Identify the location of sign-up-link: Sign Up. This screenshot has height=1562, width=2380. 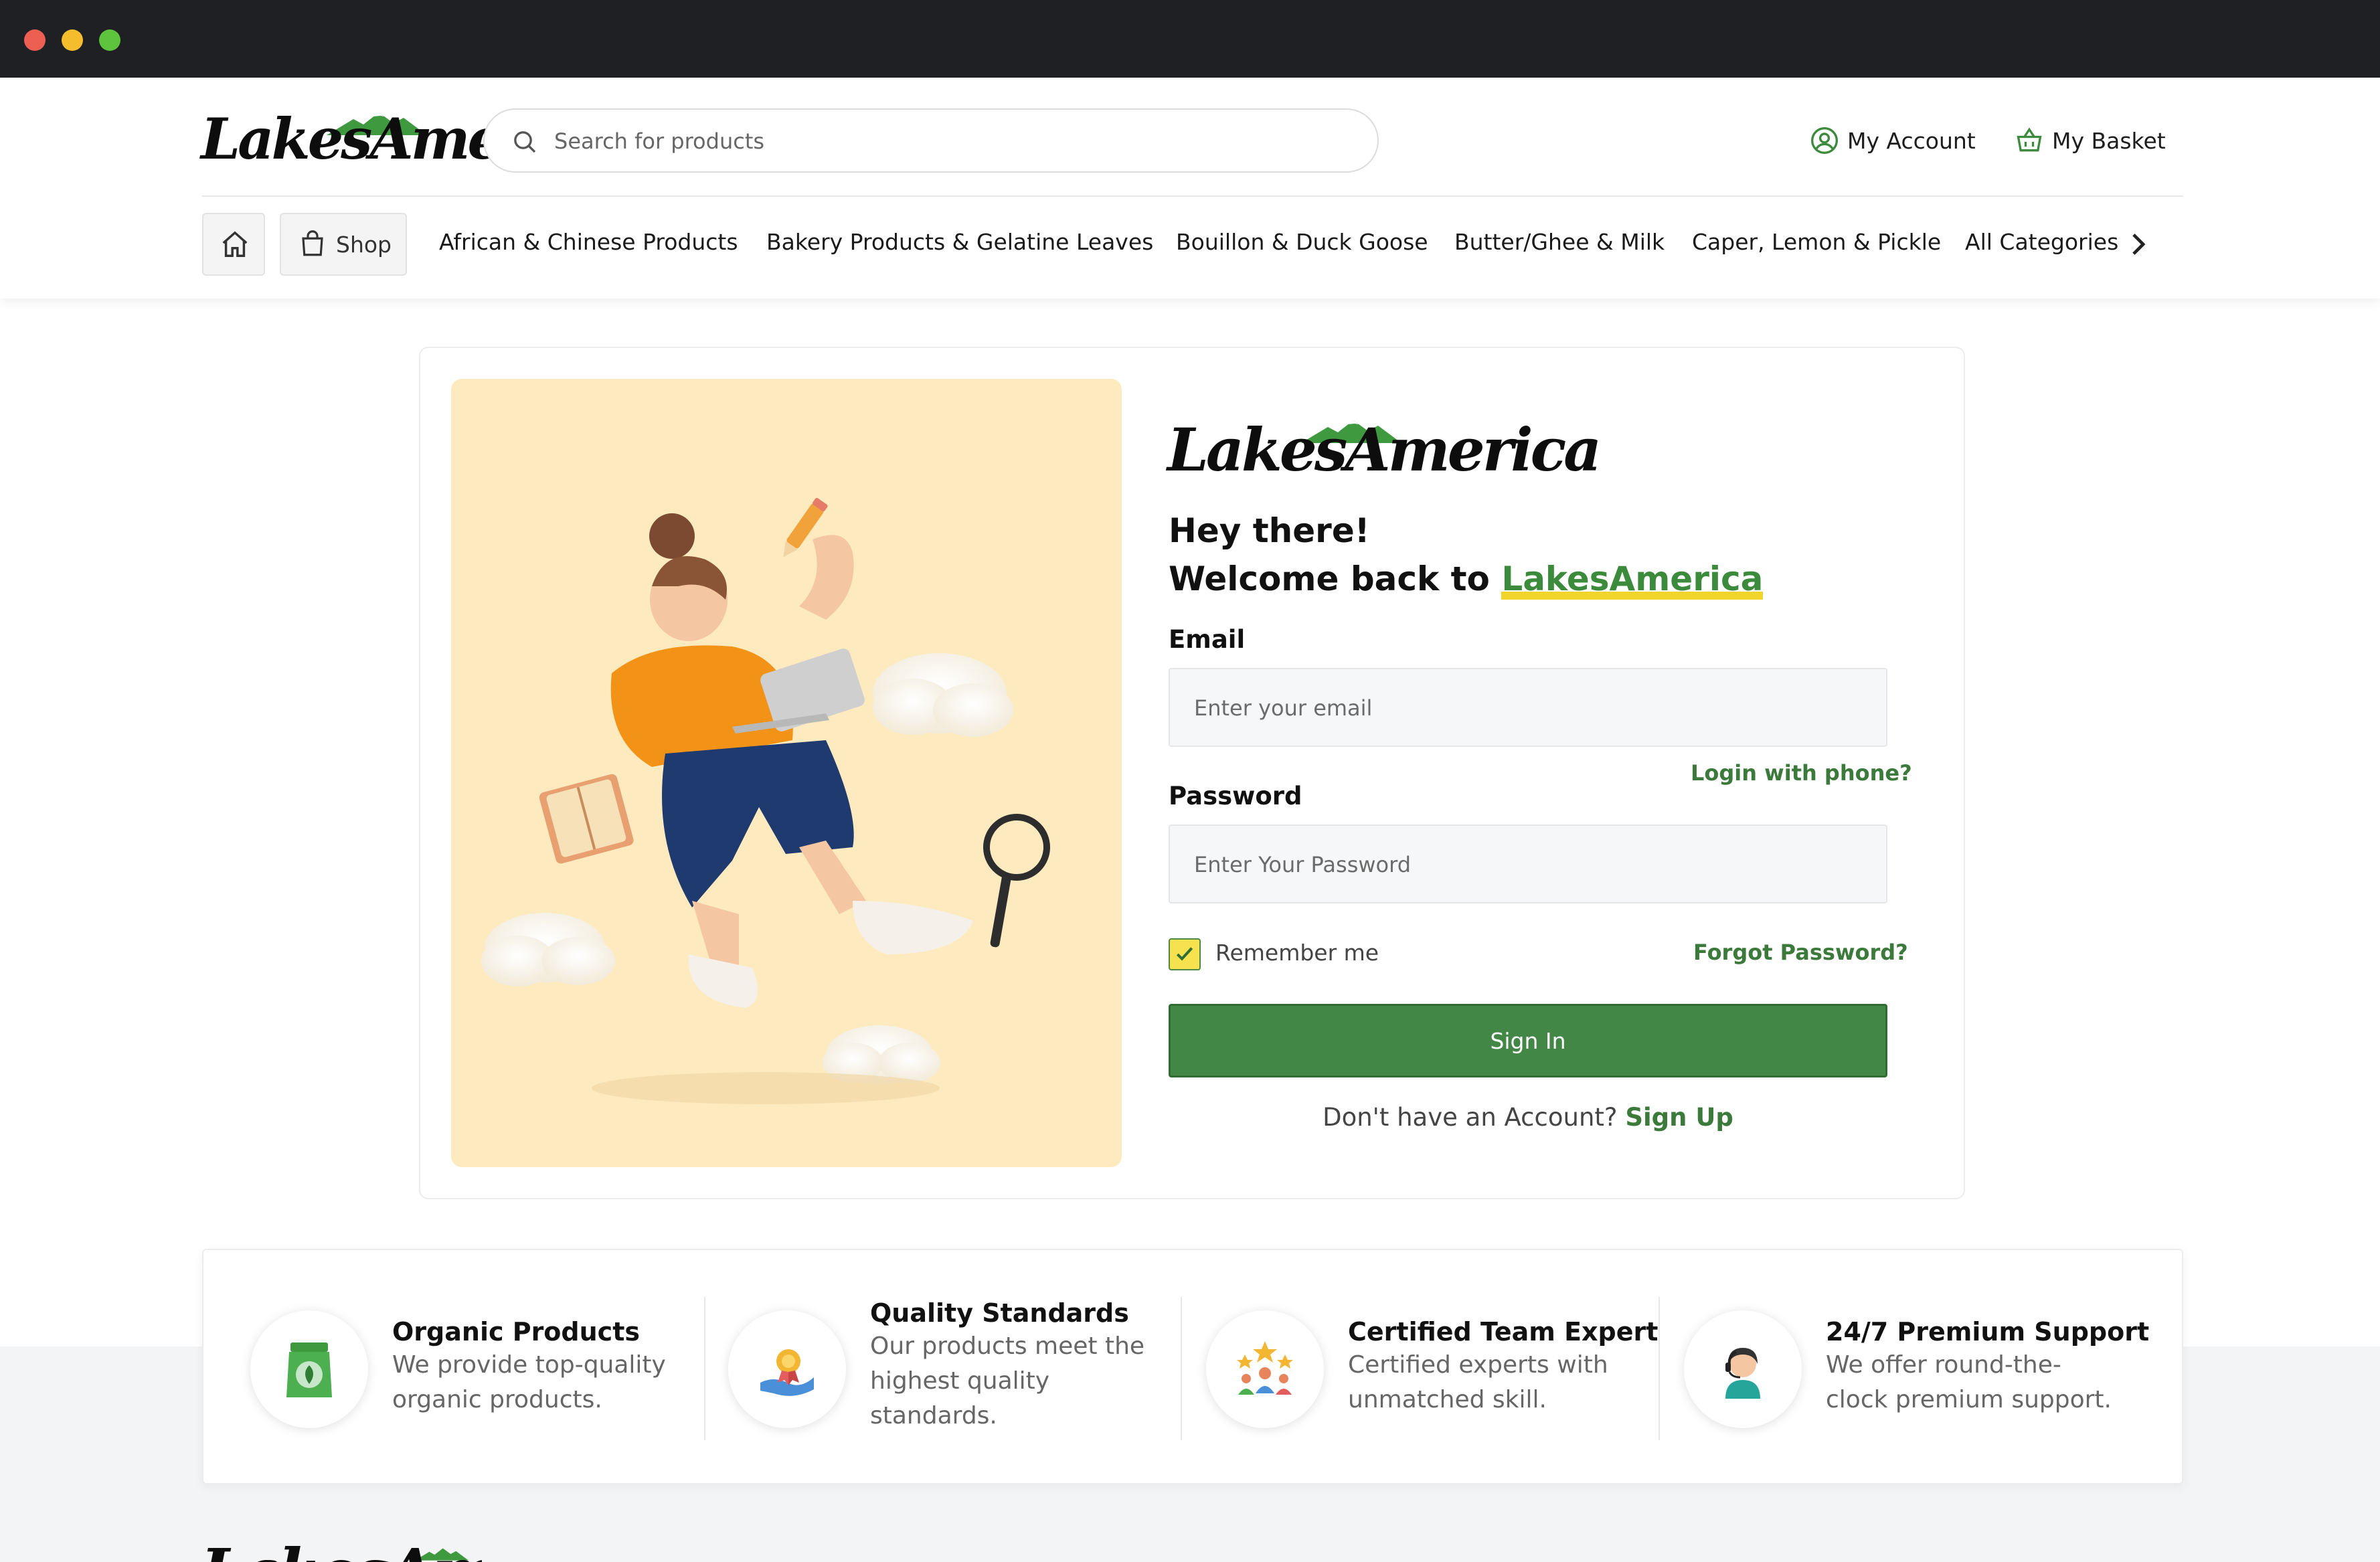
(1679, 1117).